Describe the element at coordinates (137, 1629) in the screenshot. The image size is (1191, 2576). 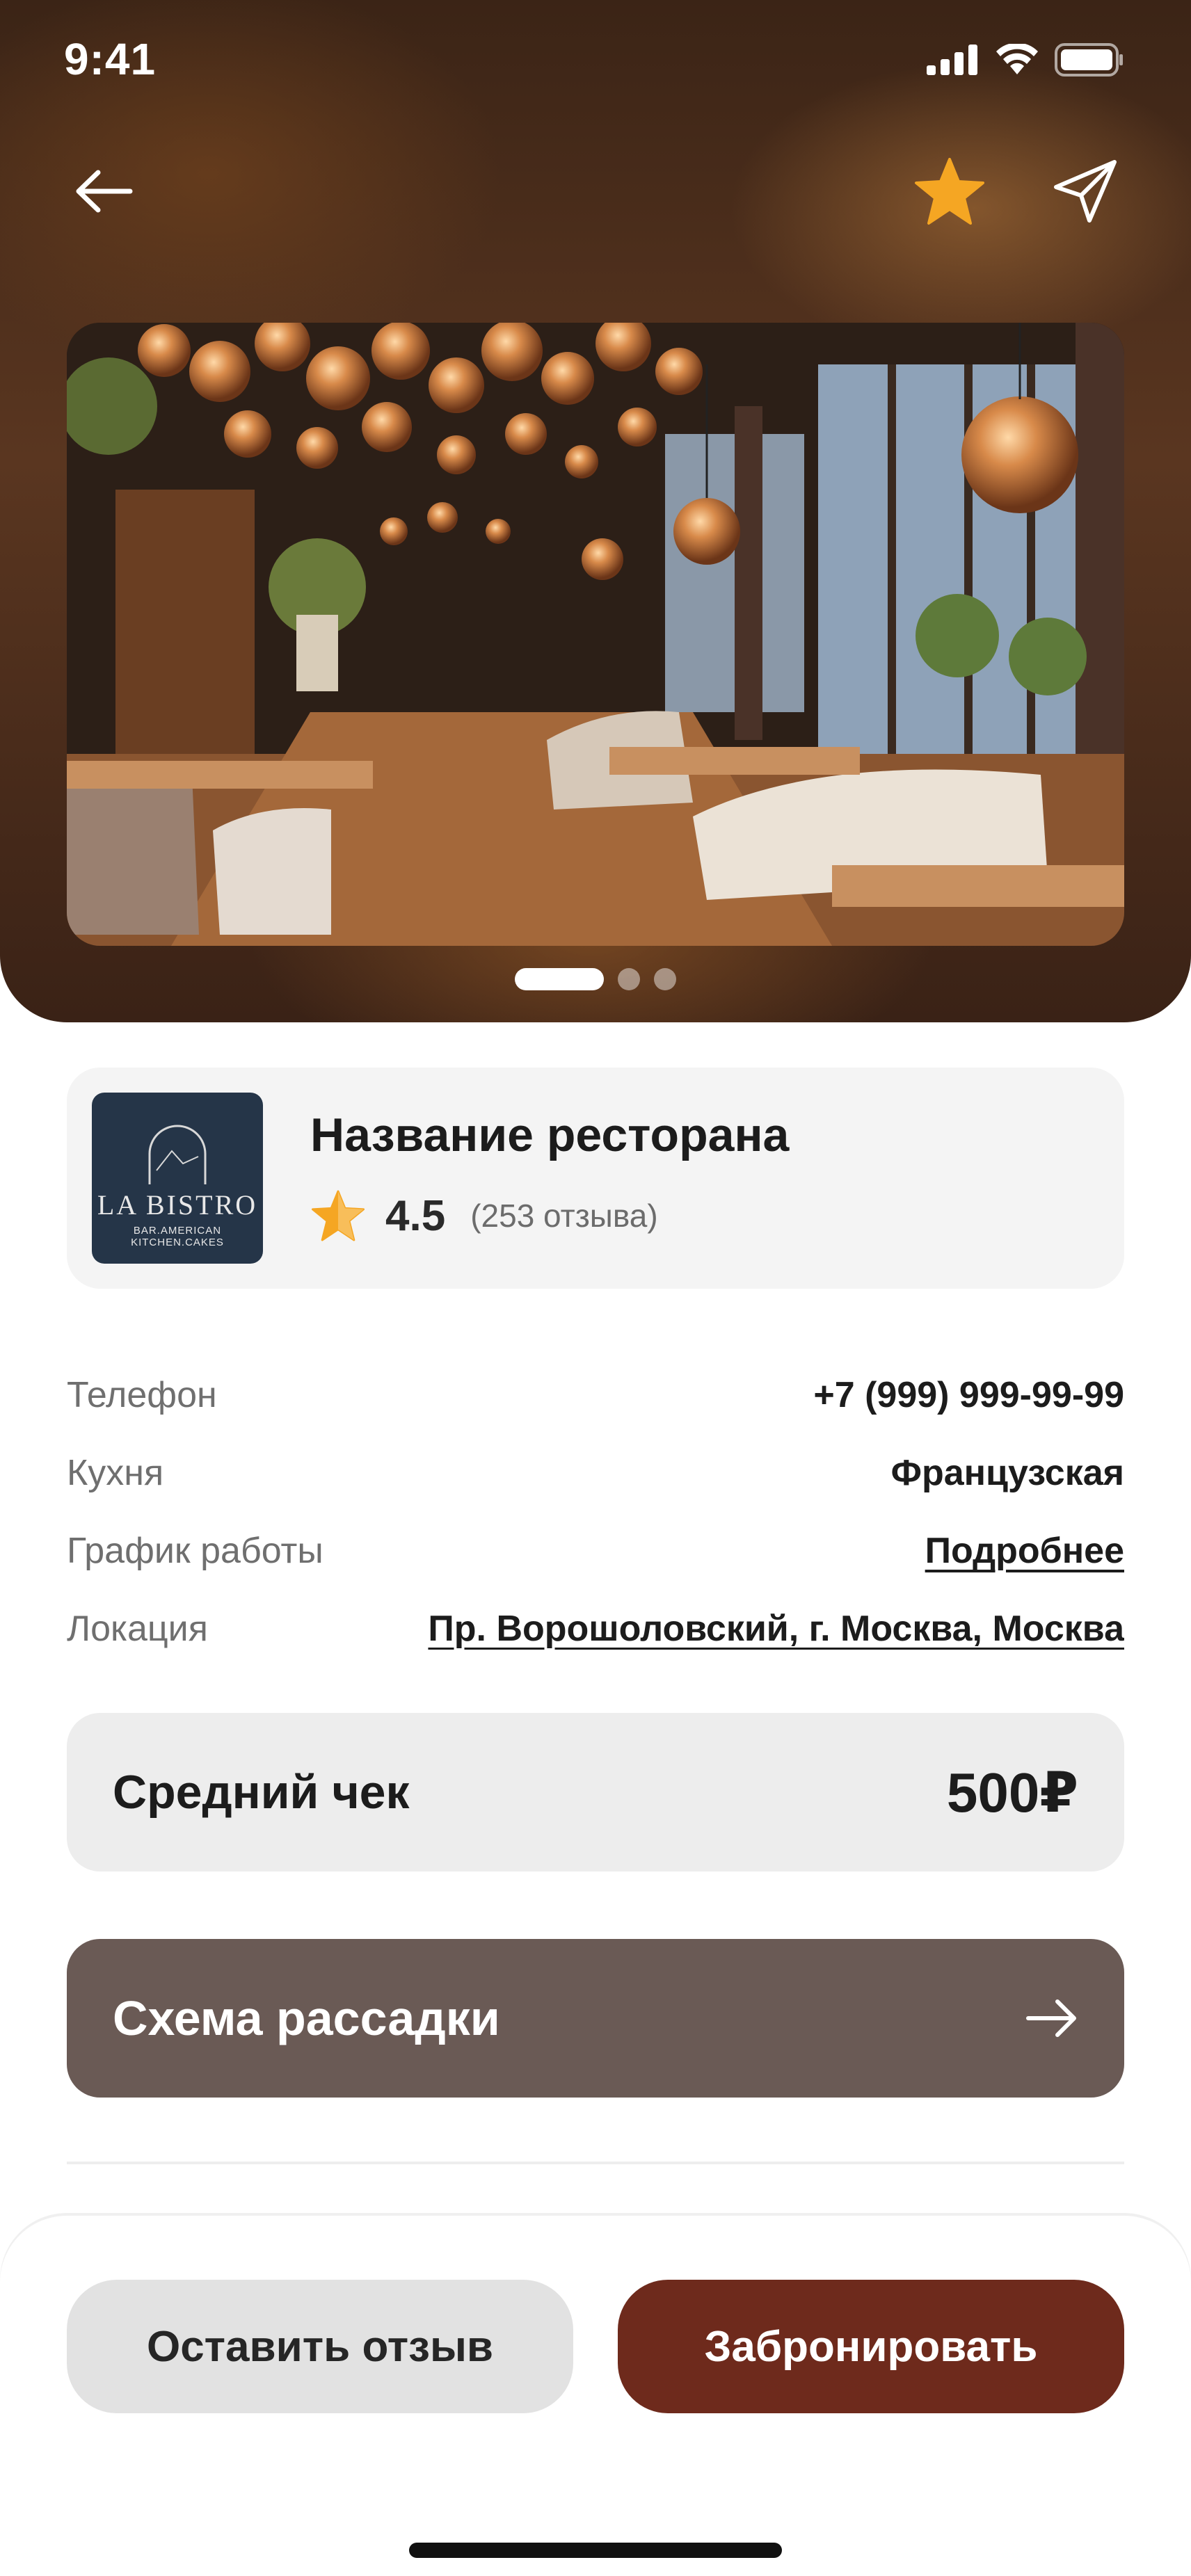
I see `detail-label: Локация` at that location.